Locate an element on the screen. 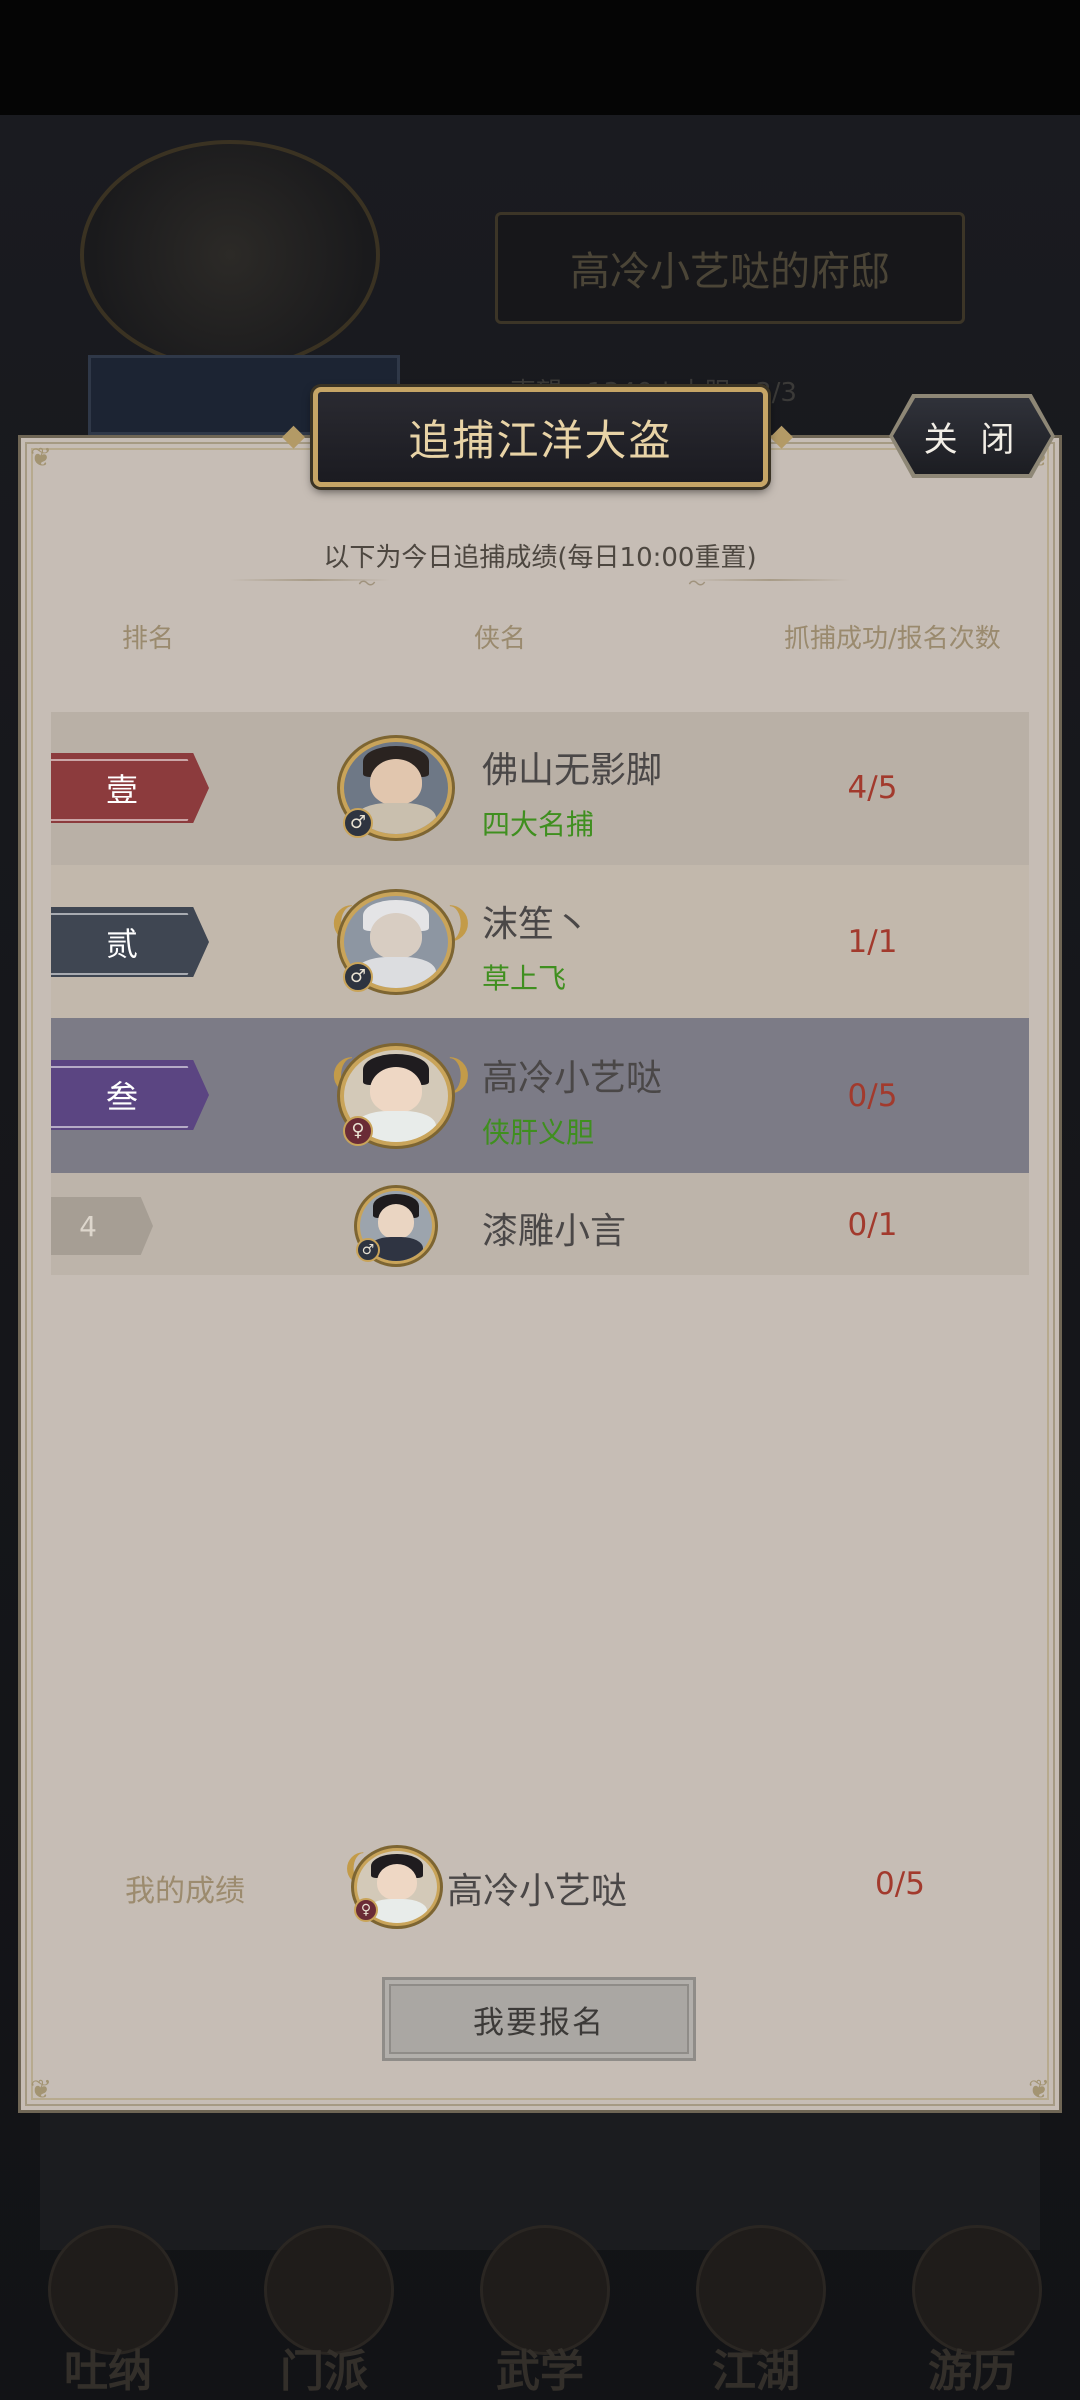 The height and width of the screenshot is (2400, 1080). residence-title: 高冷小艺哒的府邸 is located at coordinates (730, 268).